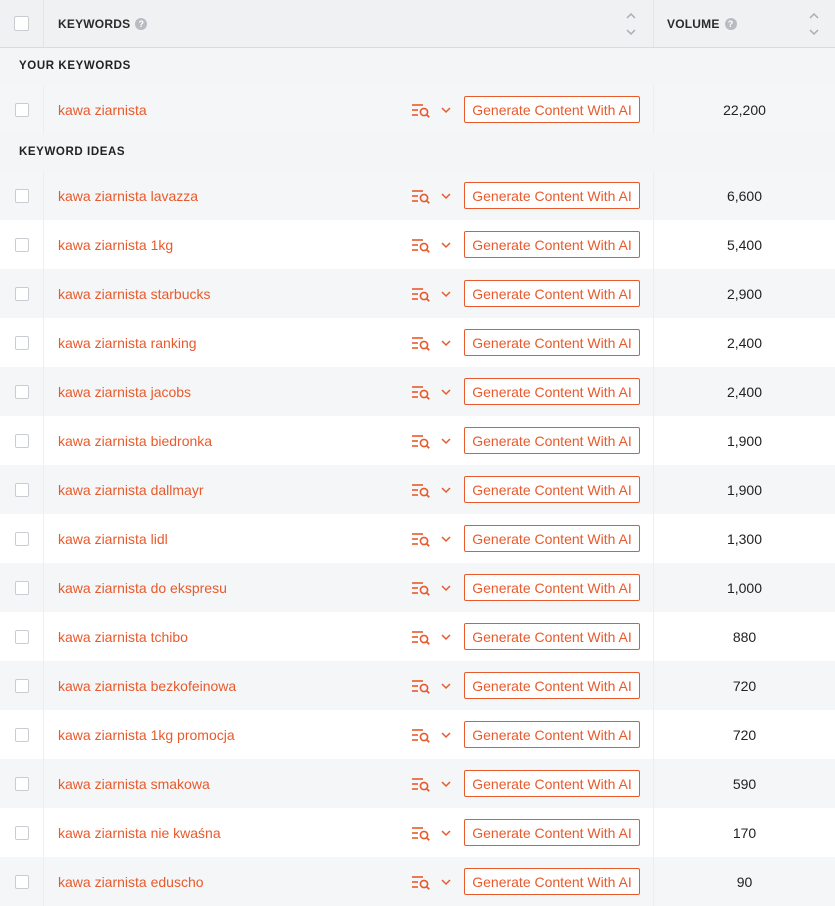  Describe the element at coordinates (234, 637) in the screenshot. I see `keyword-link: kawa ziarnista tchibo` at that location.